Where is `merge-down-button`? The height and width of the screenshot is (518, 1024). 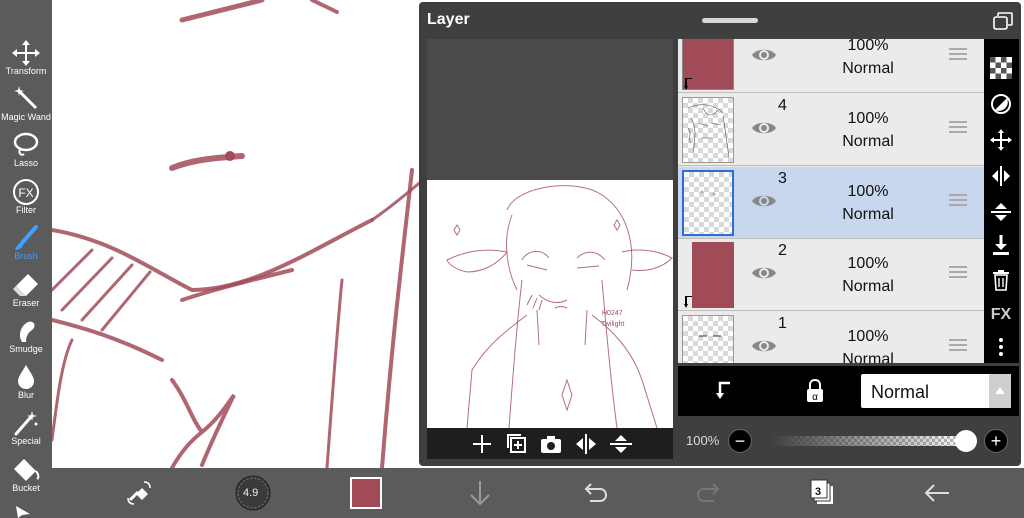 merge-down-button is located at coordinates (1001, 245).